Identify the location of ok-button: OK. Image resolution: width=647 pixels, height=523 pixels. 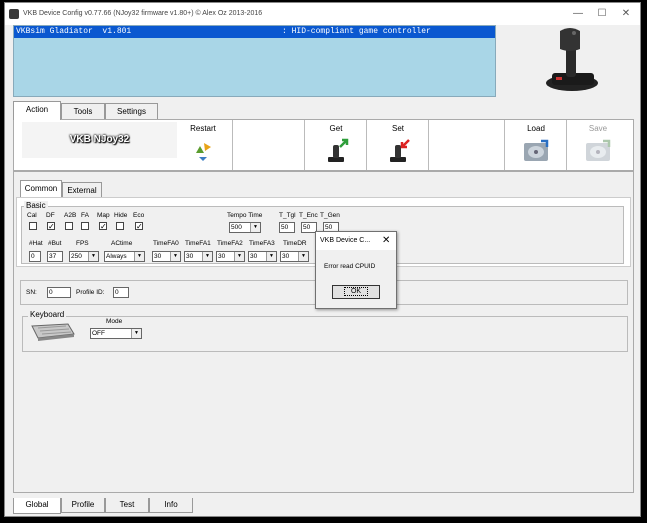
(356, 292).